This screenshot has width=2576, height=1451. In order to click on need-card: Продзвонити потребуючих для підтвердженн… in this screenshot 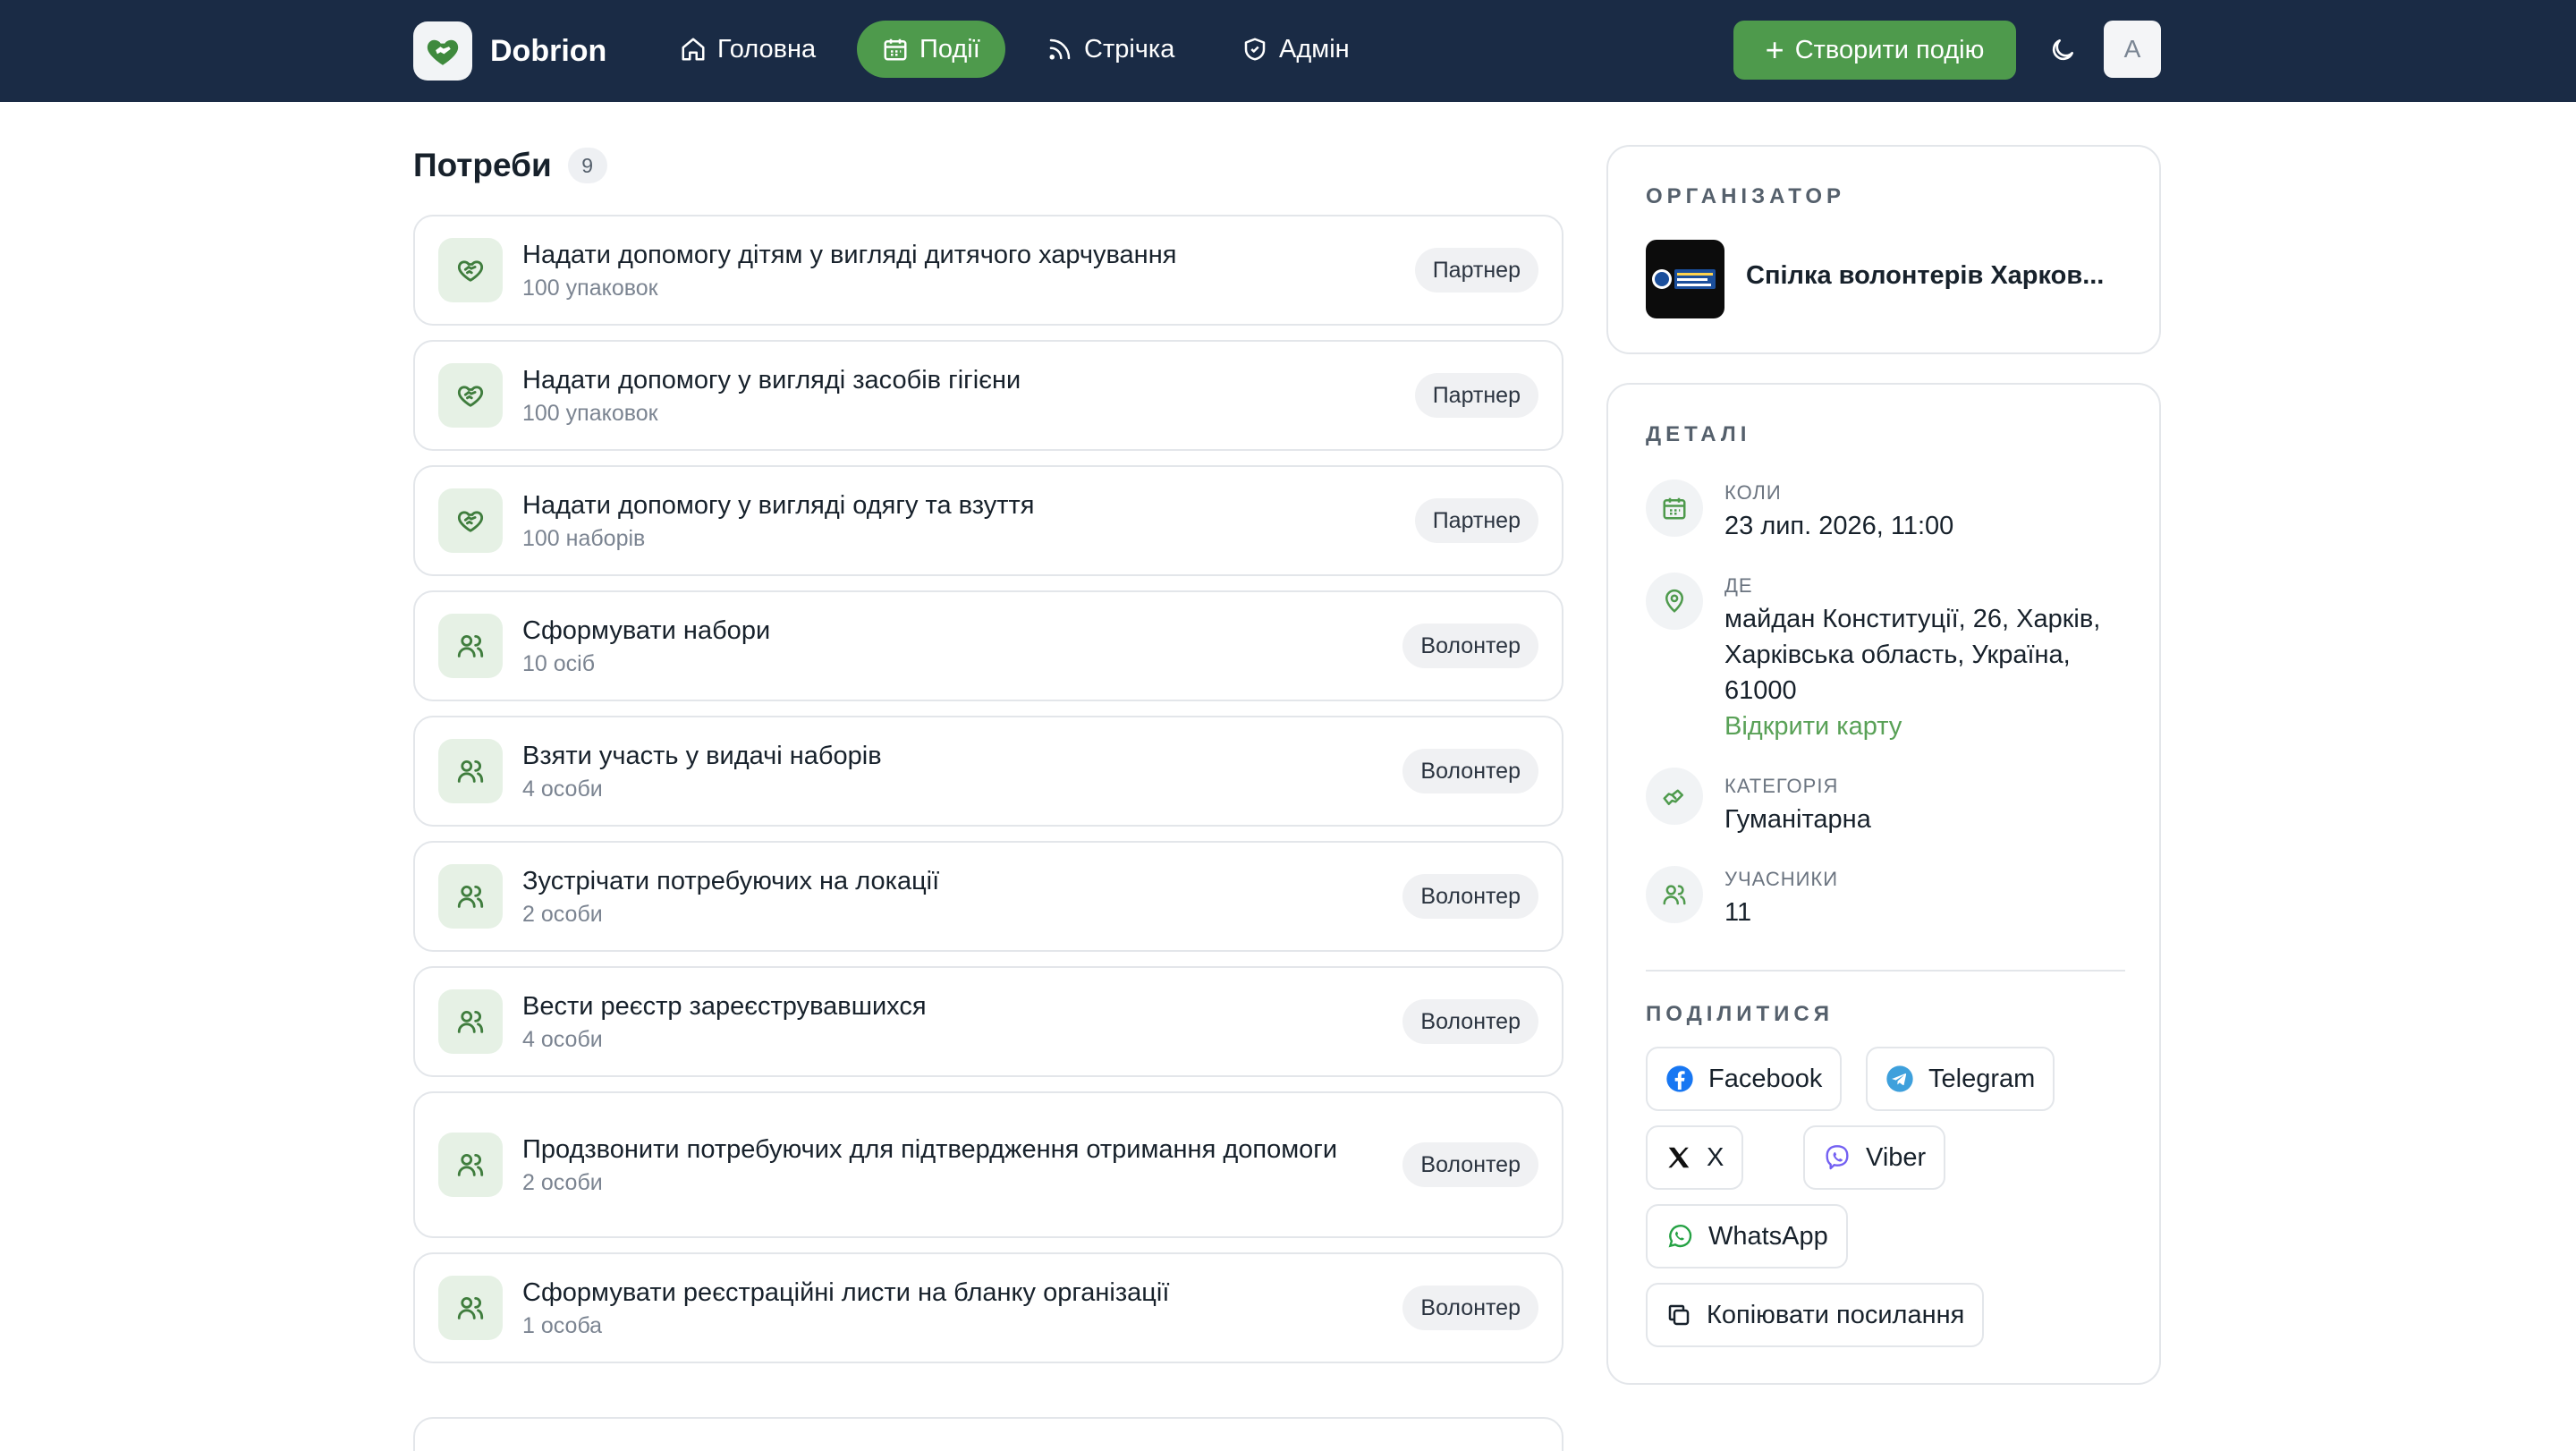, I will do `click(988, 1165)`.